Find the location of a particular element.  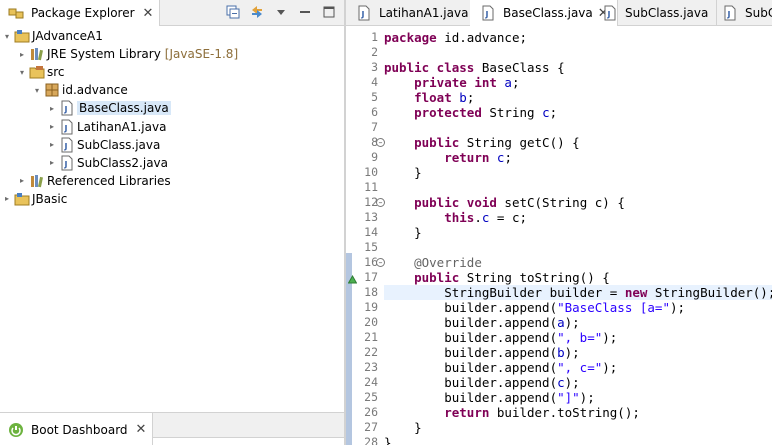

package-explorer-tabbar: Package Explorer ✕ is located at coordinates (172, 13).